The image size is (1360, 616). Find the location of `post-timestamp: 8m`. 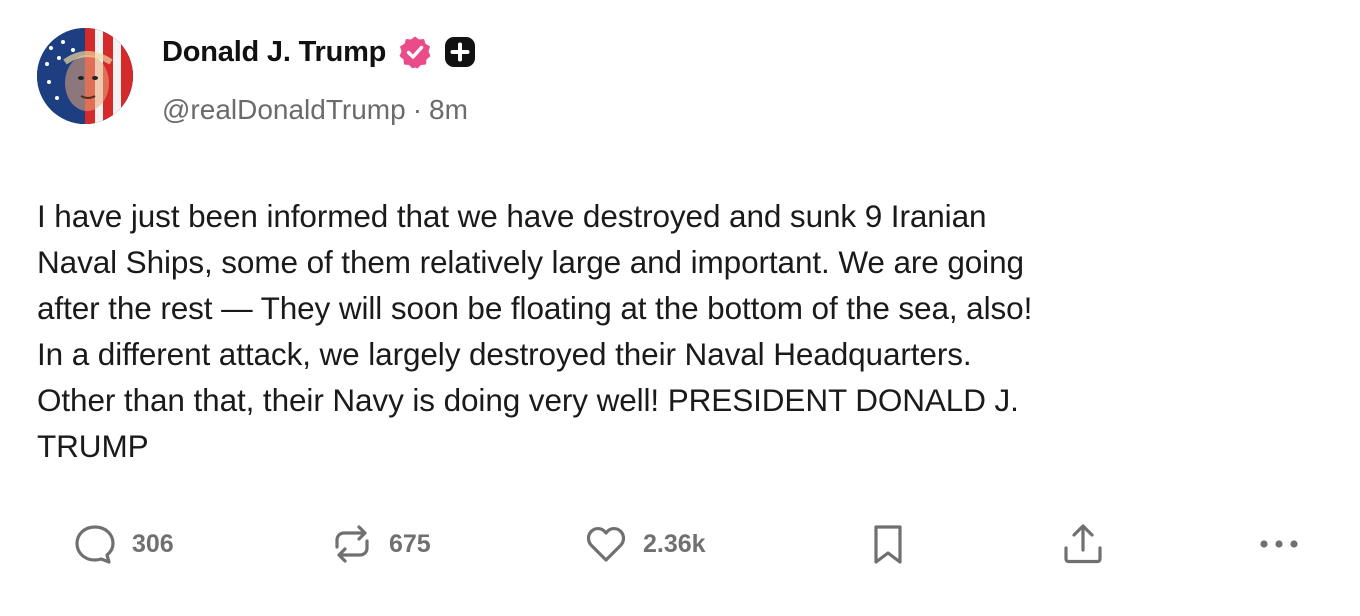

post-timestamp: 8m is located at coordinates (448, 110).